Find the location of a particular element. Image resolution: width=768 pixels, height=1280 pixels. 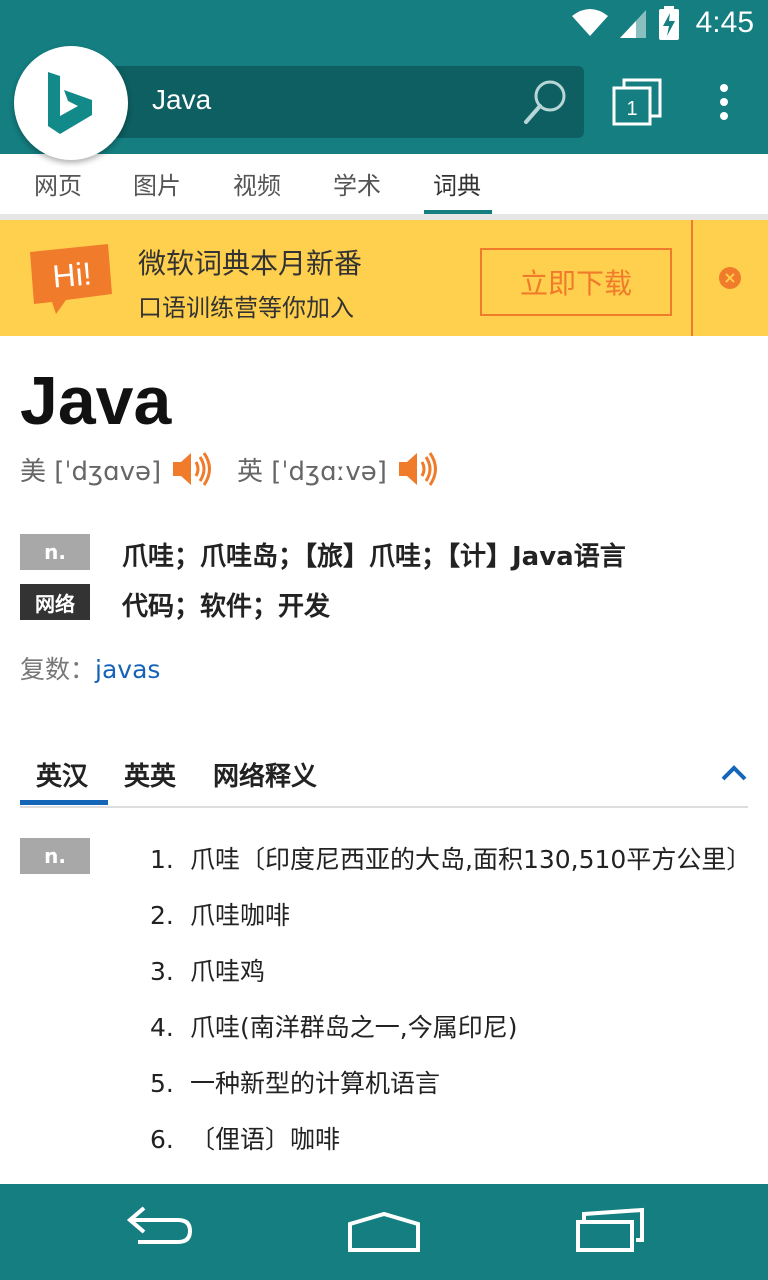

tab-web: 网页 is located at coordinates (58, 183).